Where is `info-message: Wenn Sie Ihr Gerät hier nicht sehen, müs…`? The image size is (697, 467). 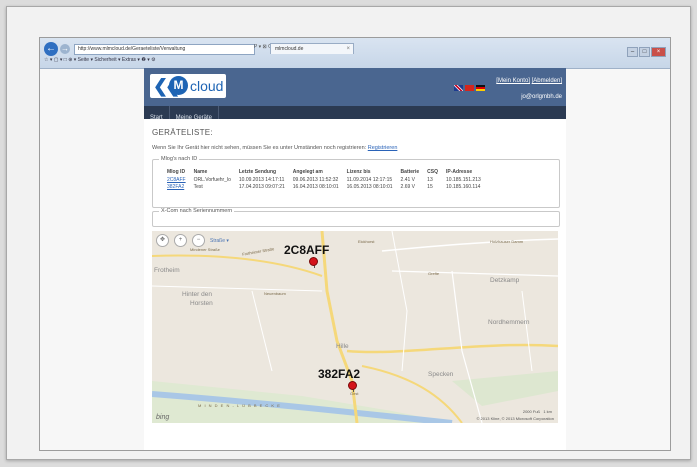
info-message: Wenn Sie Ihr Gerät hier nicht sehen, müs… is located at coordinates (259, 148).